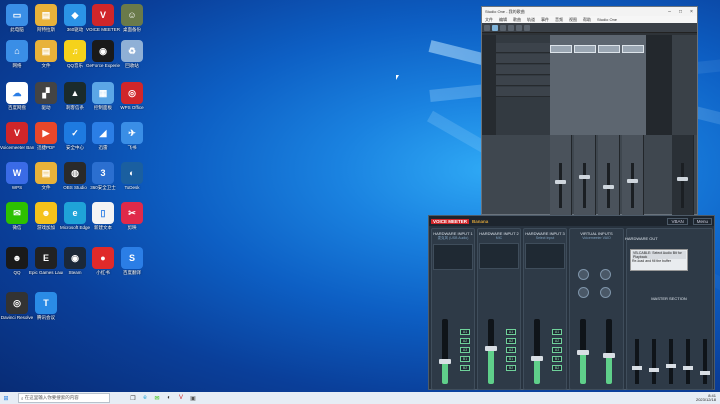 The image size is (720, 404). I want to click on title-bar: Studio One - 我的歌曲 – □ ×, so click(589, 11).